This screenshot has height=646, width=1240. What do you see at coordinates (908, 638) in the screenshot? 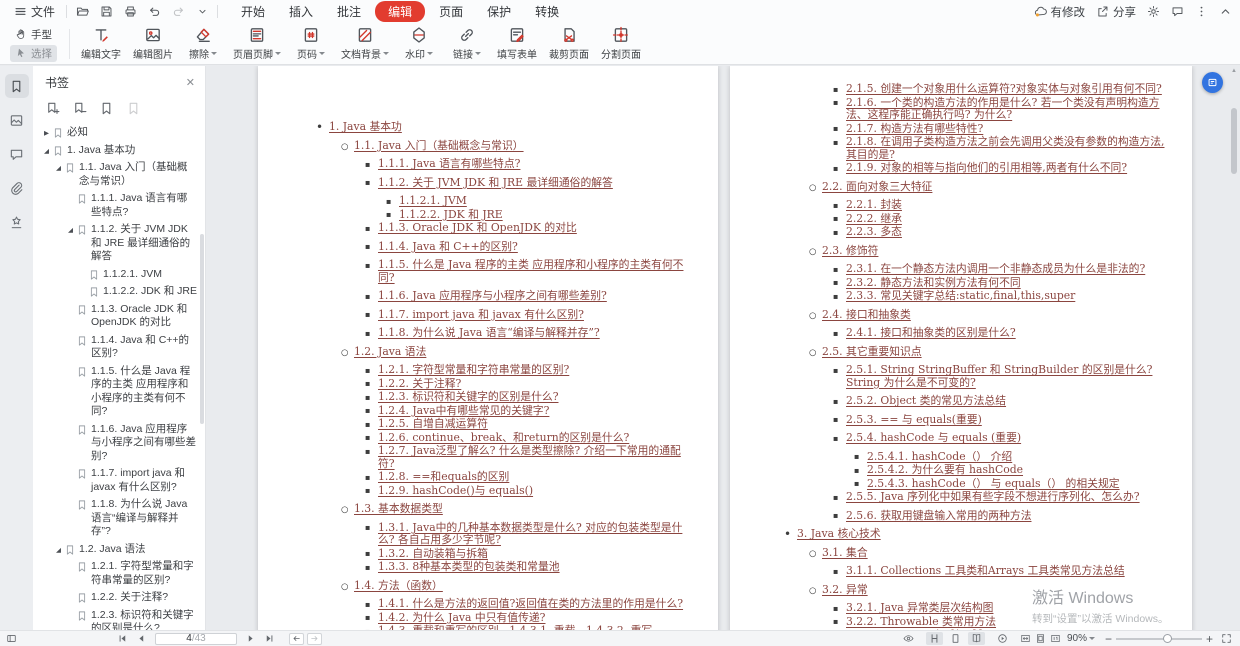
I see `read-mode-button` at bounding box center [908, 638].